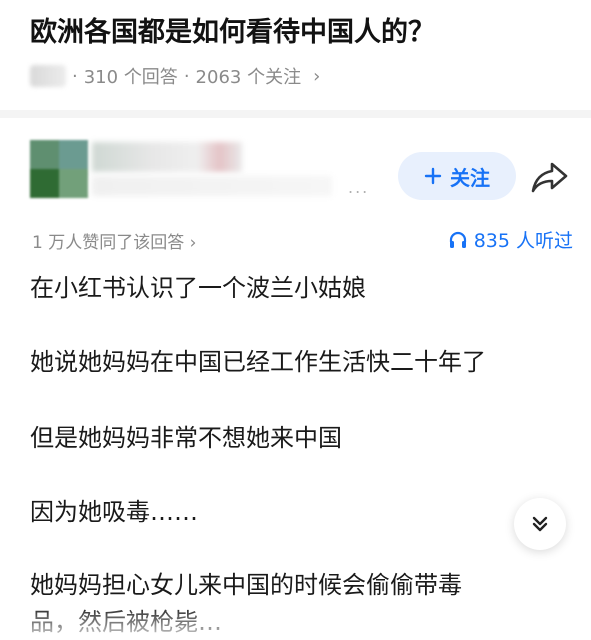 Image resolution: width=591 pixels, height=640 pixels. I want to click on share-icon, so click(550, 177).